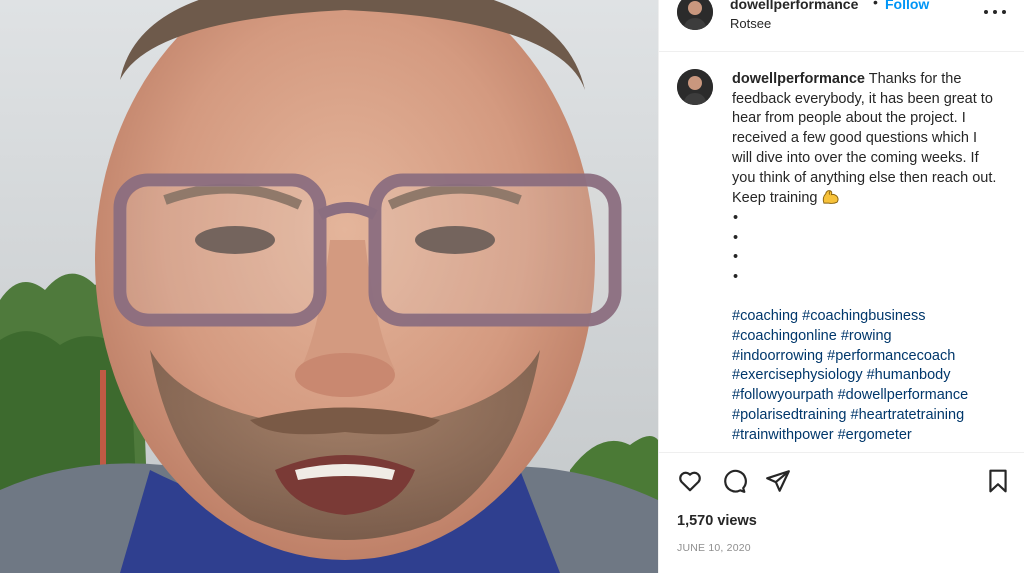  I want to click on caption-avatar, so click(695, 87).